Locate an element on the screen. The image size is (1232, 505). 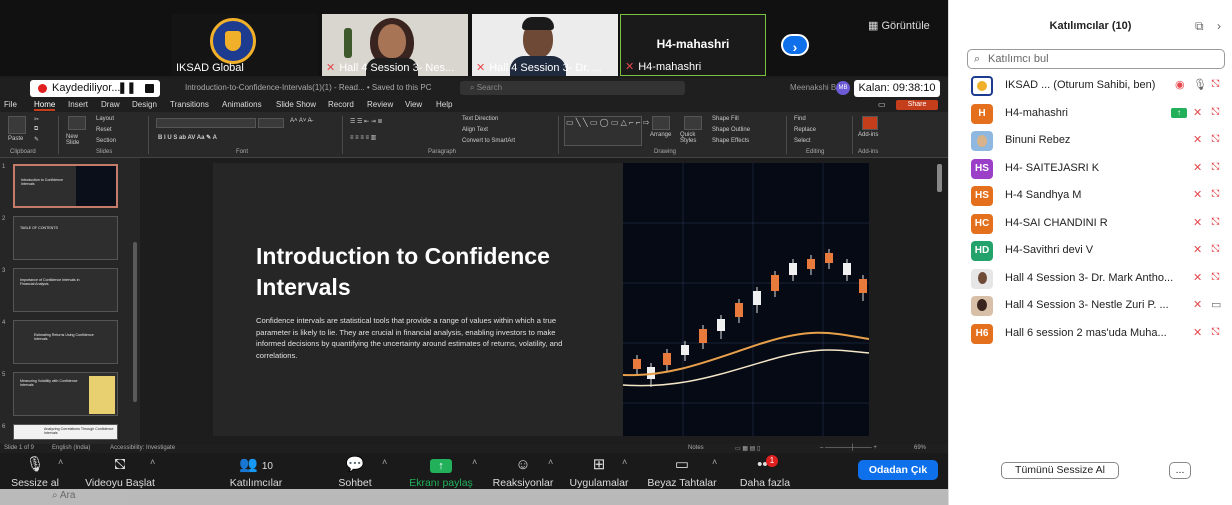
replace-label: Replace is located at coordinates (805, 130).